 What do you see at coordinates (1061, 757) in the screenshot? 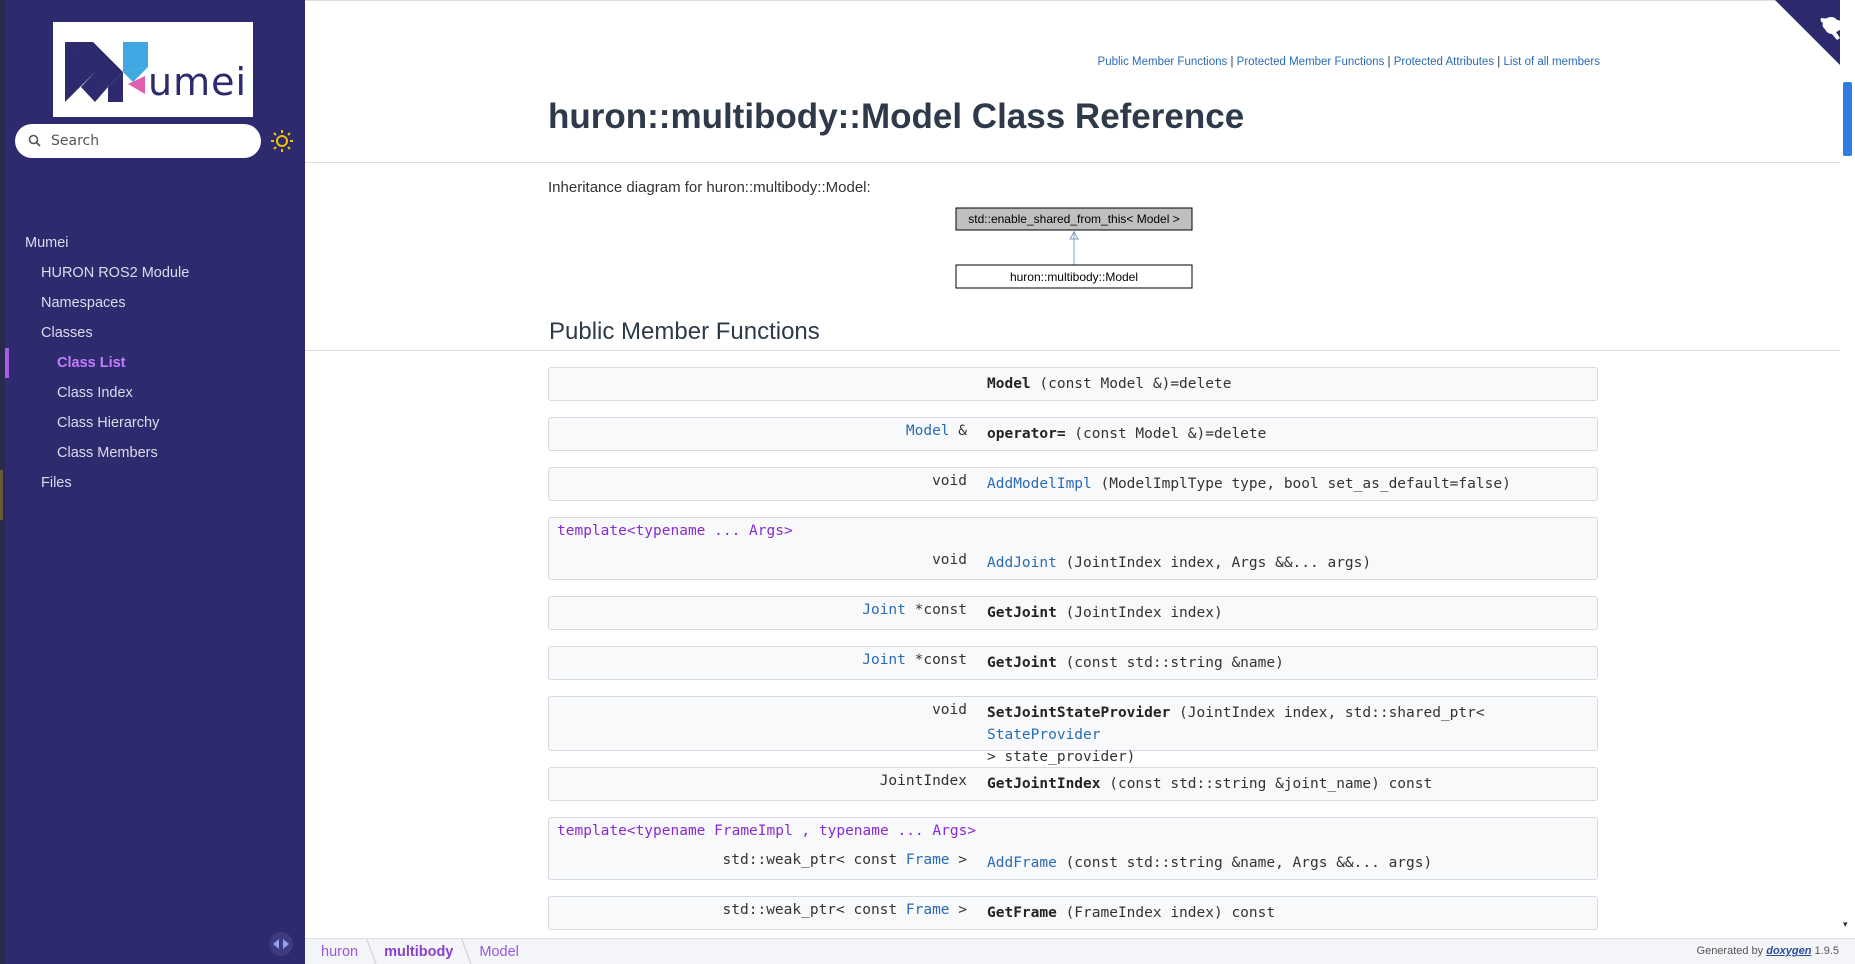
I see `member-args: > state_provider)` at bounding box center [1061, 757].